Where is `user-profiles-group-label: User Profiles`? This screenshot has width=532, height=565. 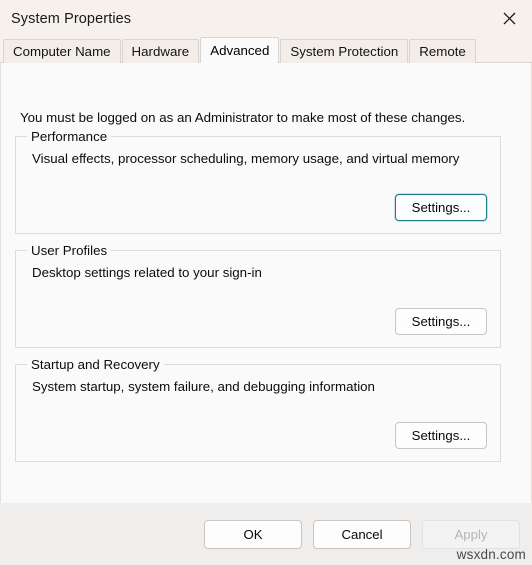
user-profiles-group-label: User Profiles is located at coordinates (69, 250).